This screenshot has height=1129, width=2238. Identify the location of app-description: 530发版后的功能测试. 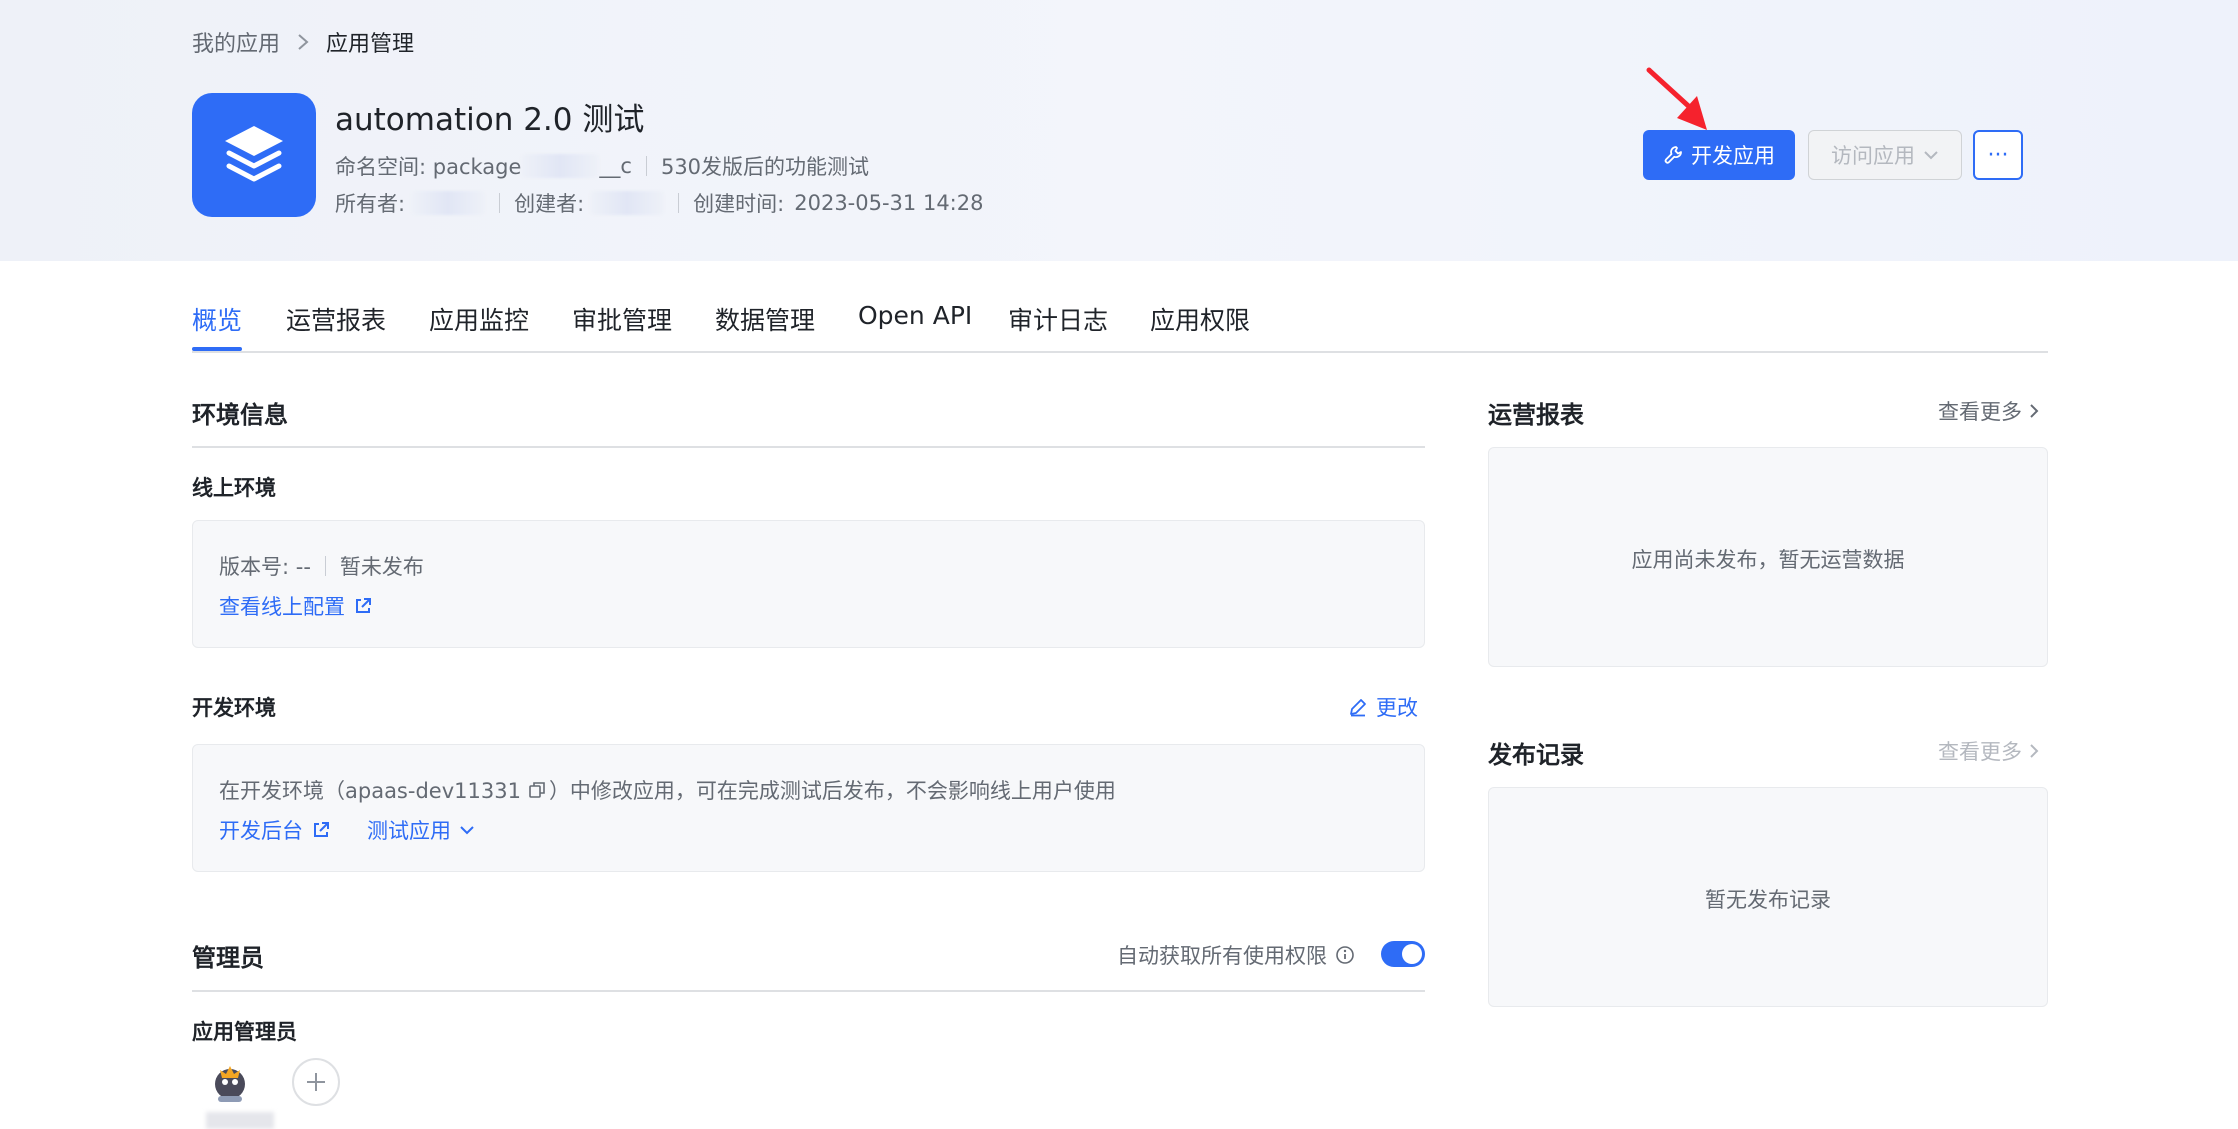
(765, 167).